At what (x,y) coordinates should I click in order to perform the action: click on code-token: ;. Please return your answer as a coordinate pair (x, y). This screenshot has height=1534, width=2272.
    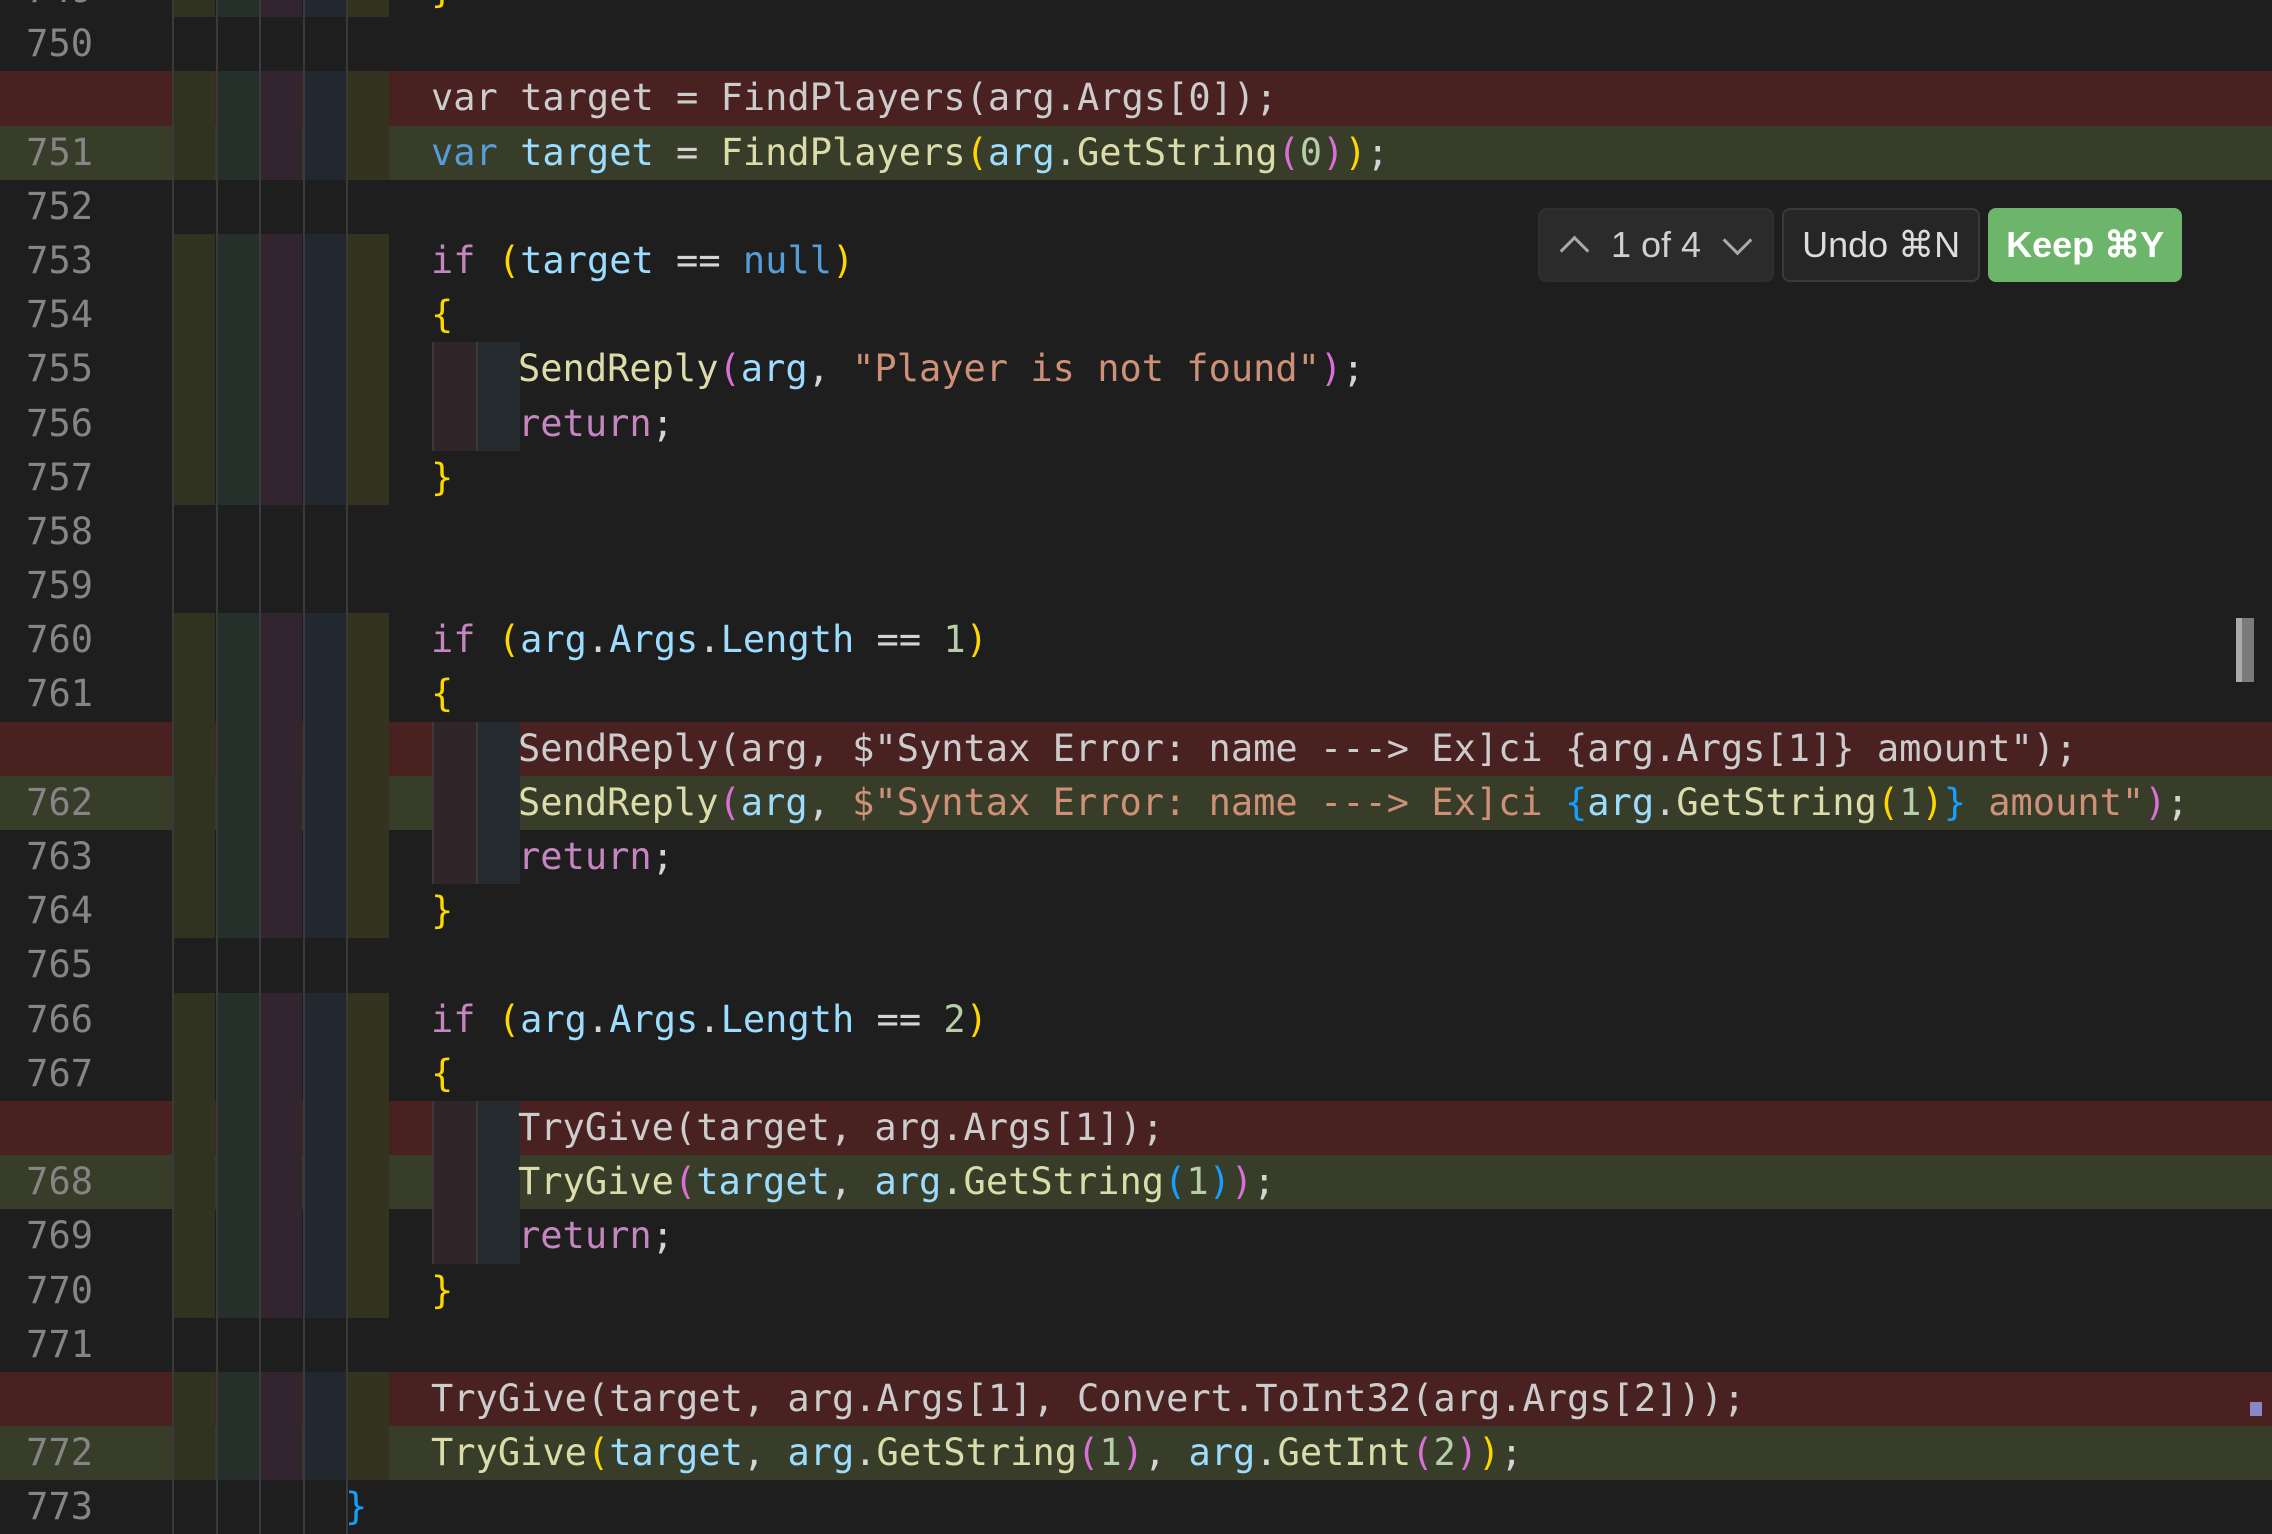
    Looking at the image, I should click on (662, 856).